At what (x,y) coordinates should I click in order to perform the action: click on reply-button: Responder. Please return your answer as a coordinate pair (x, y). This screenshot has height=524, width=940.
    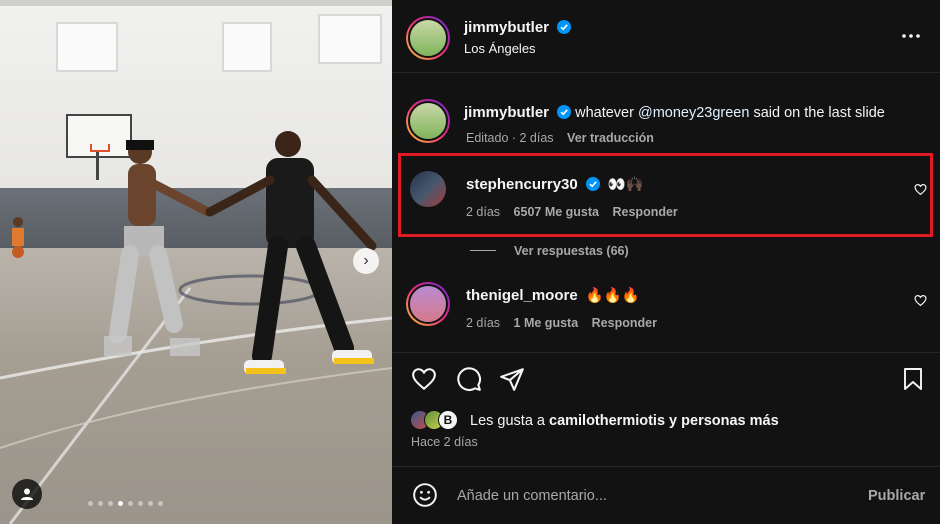
    Looking at the image, I should click on (624, 323).